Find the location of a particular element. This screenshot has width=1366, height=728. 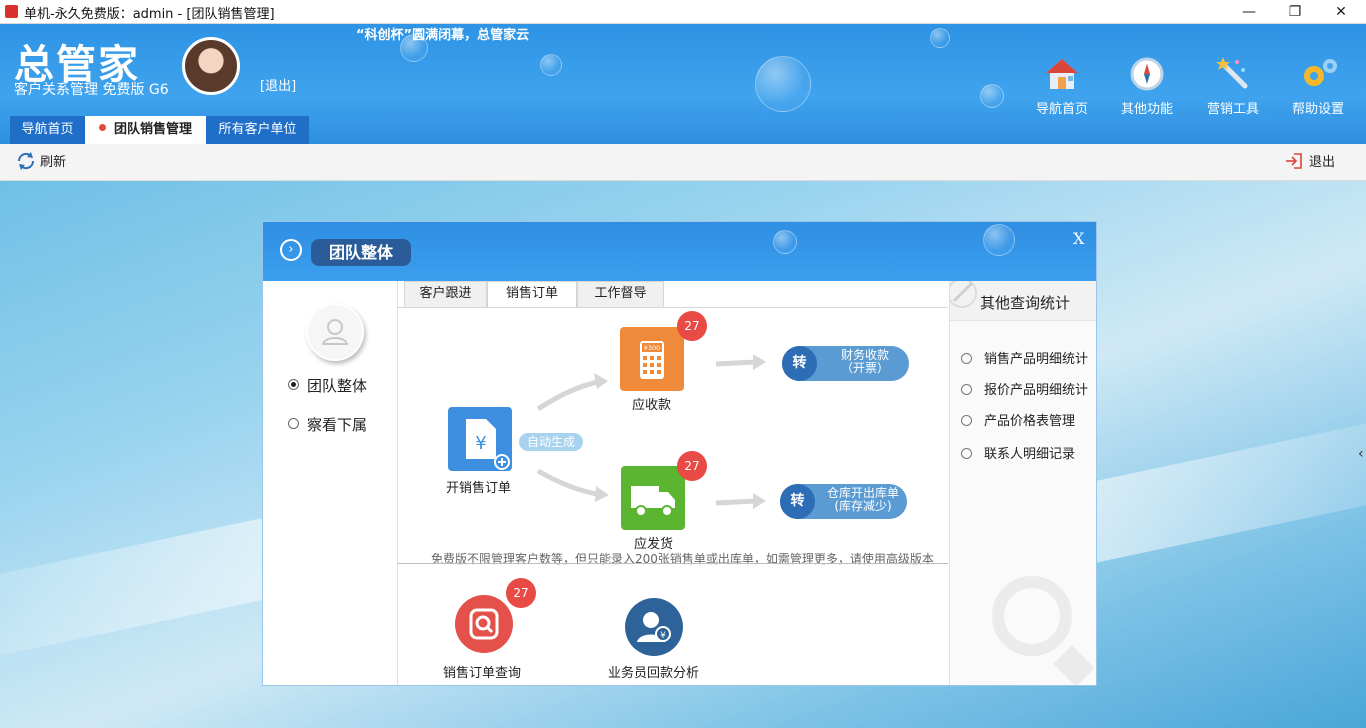

window-title: 单机-永久免费版：admin - [团队销售管理] is located at coordinates (149, 14).